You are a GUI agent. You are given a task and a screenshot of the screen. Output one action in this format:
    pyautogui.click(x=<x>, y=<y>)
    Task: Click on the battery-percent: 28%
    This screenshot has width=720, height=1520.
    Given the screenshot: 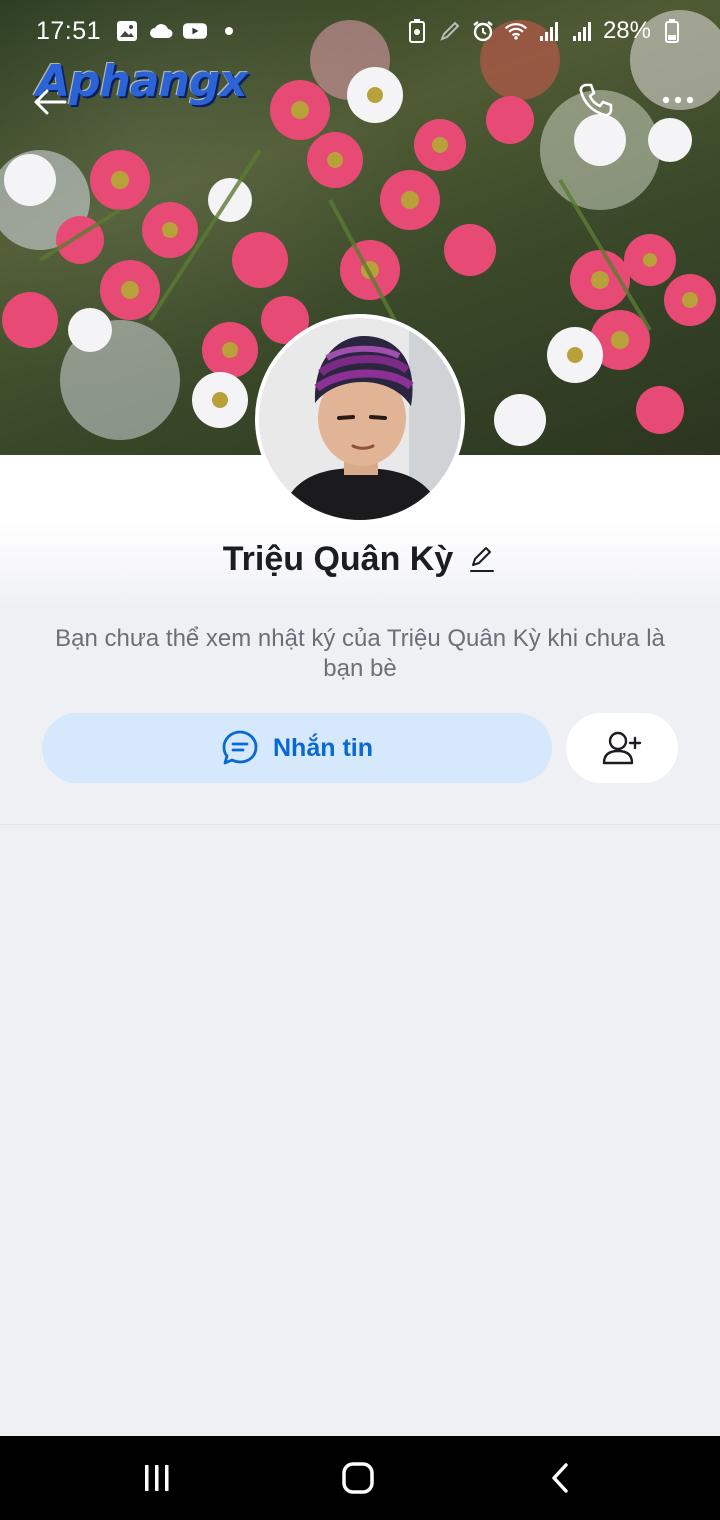 What is the action you would take?
    pyautogui.click(x=626, y=30)
    